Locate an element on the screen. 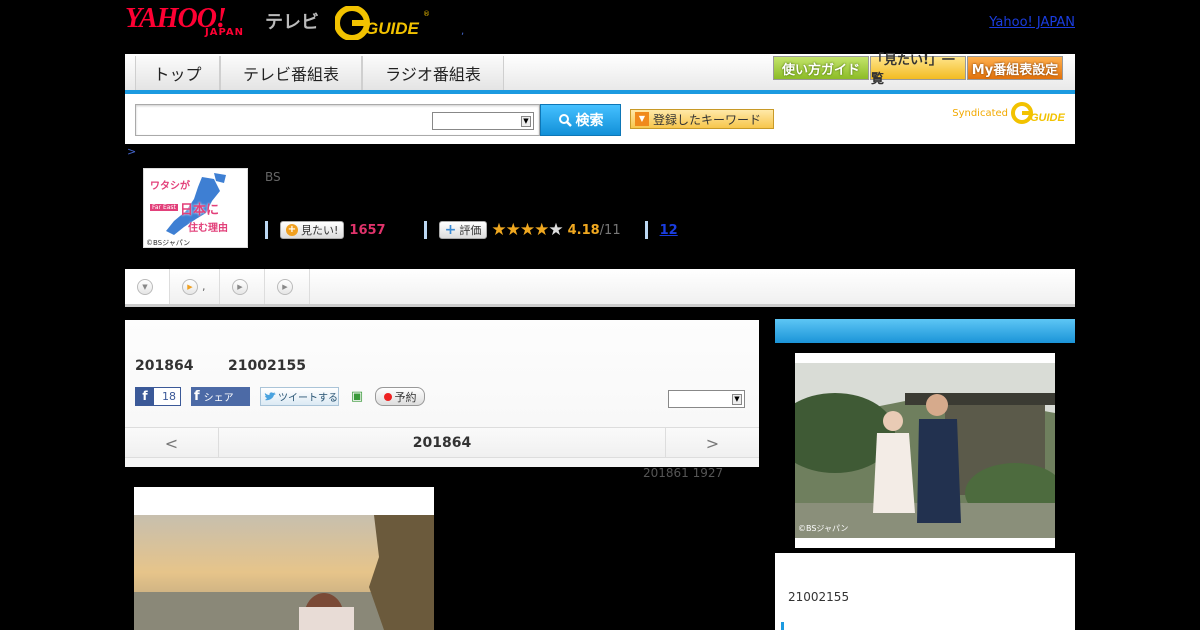 The image size is (1200, 630). pager-next-button: > is located at coordinates (712, 443).